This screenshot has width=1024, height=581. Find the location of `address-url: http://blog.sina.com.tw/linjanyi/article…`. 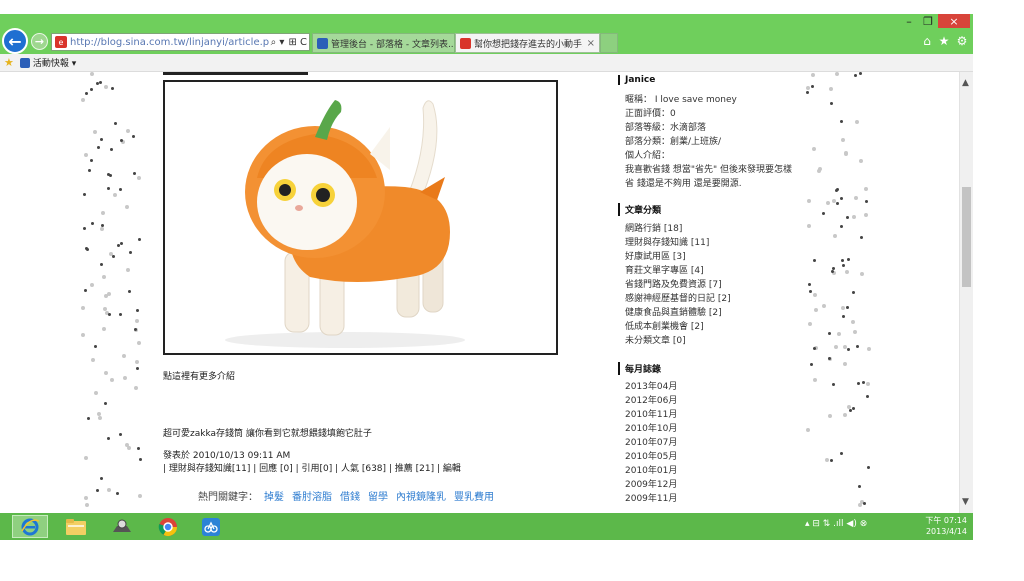

address-url: http://blog.sina.com.tw/linjanyi/article… is located at coordinates (169, 42).